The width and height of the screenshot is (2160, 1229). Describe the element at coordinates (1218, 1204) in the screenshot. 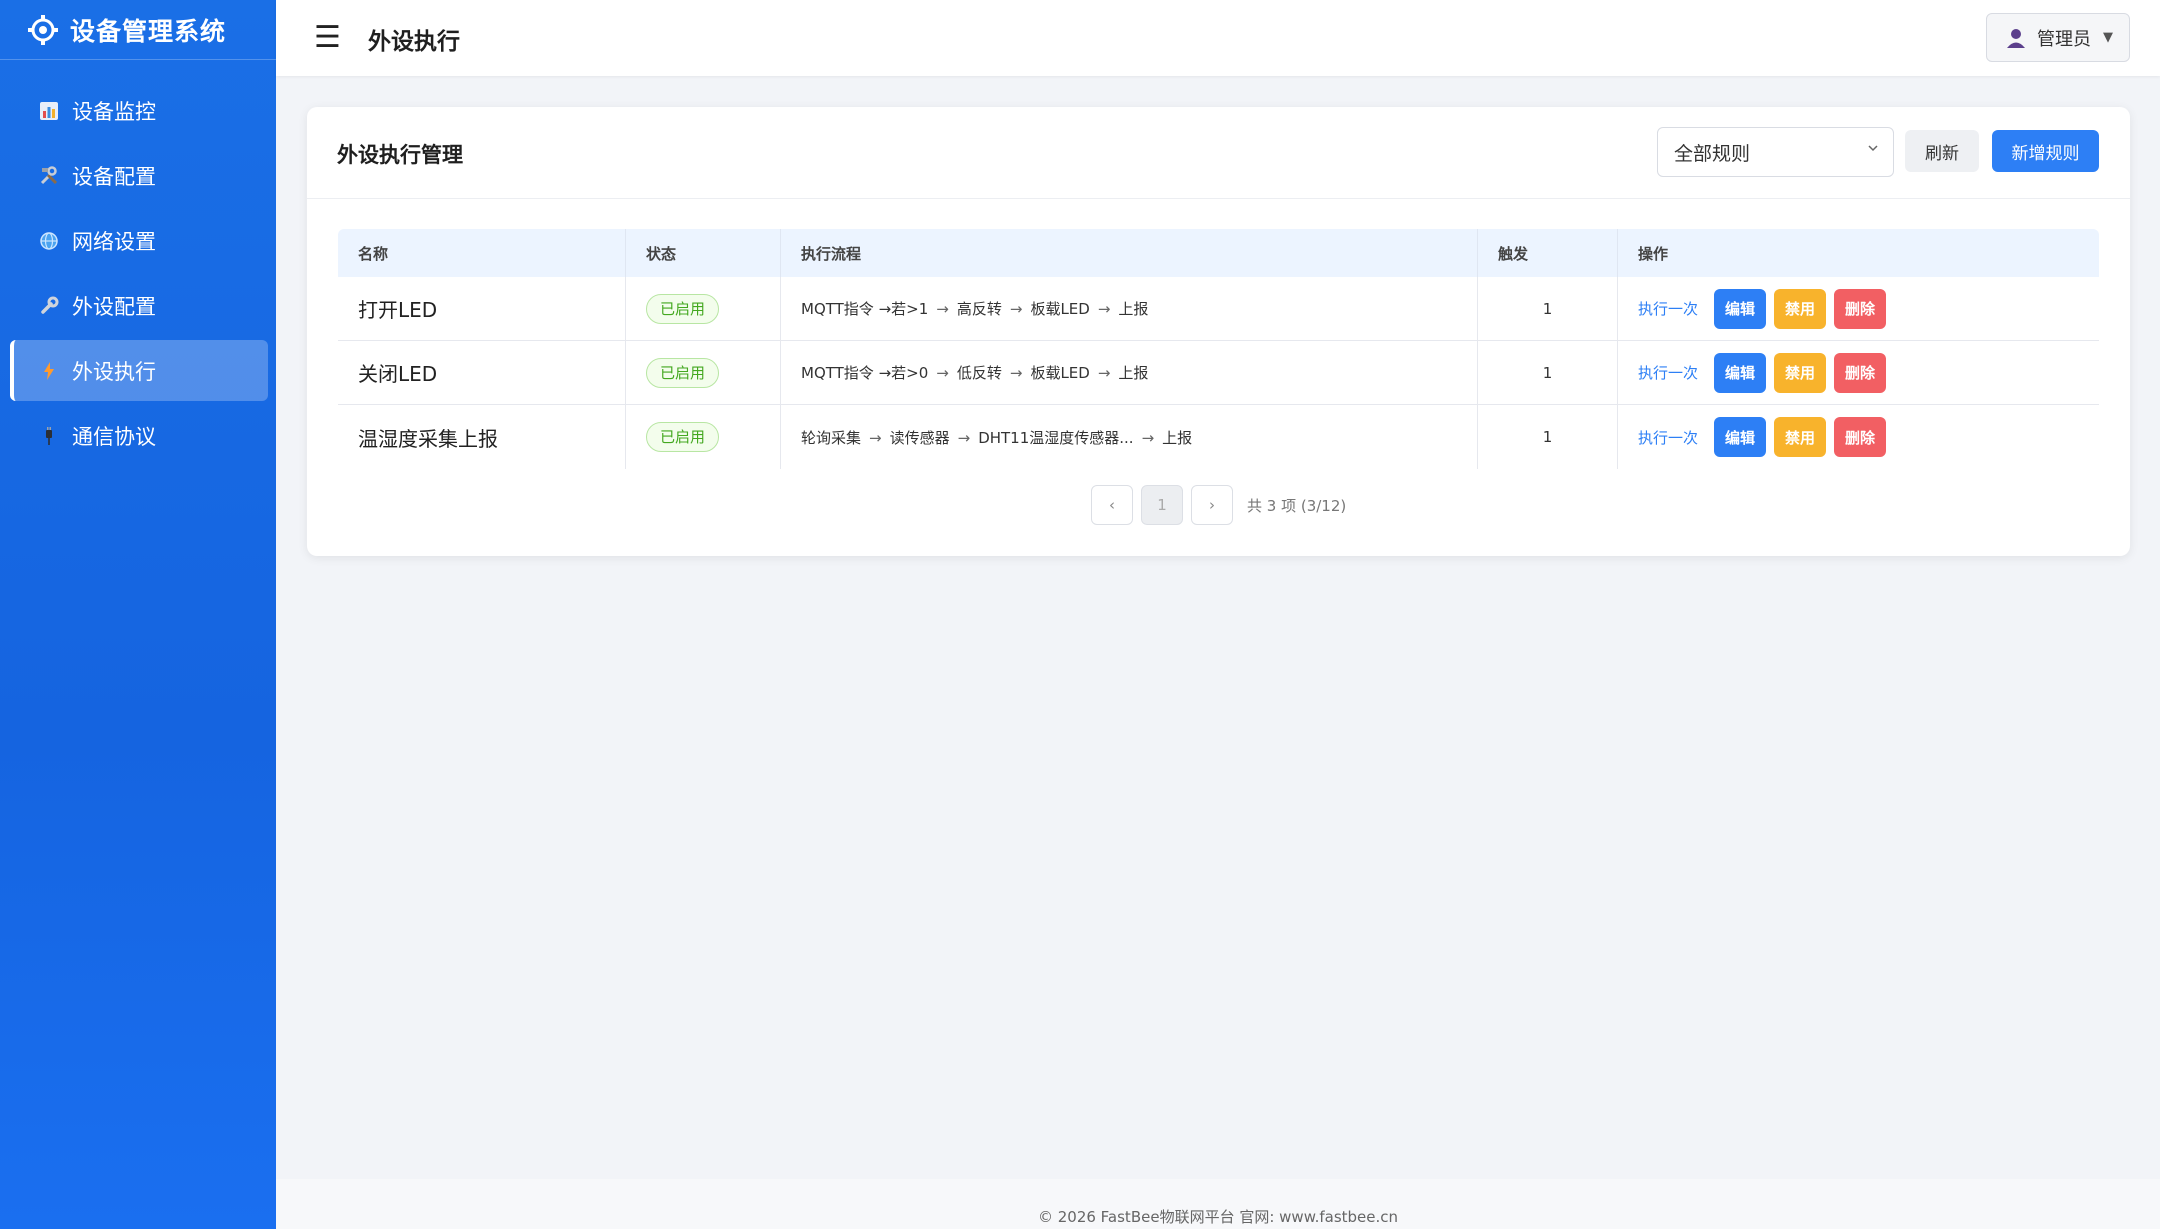

I see `footer: © 2026 FastBee物联网平台 官网: www.fastbee.cn` at that location.